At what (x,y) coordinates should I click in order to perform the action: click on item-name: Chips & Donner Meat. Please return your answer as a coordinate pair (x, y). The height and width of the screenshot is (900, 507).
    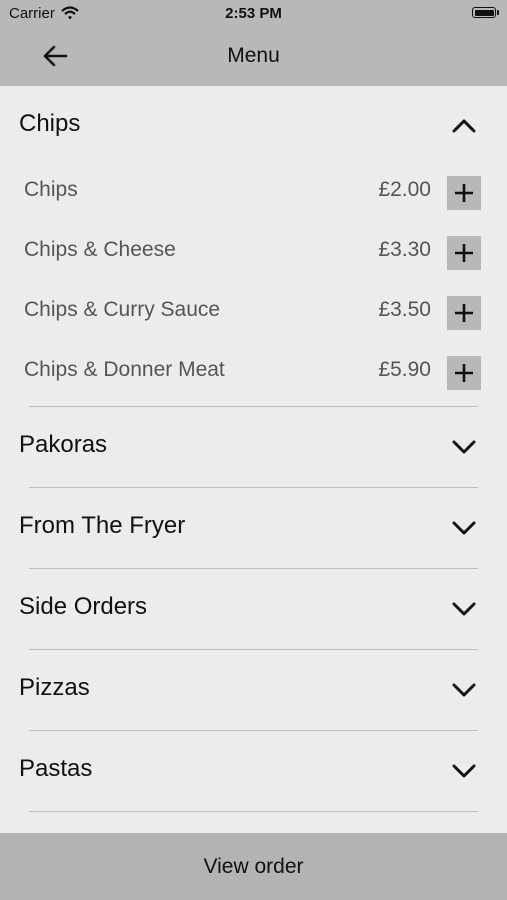
    Looking at the image, I should click on (124, 369).